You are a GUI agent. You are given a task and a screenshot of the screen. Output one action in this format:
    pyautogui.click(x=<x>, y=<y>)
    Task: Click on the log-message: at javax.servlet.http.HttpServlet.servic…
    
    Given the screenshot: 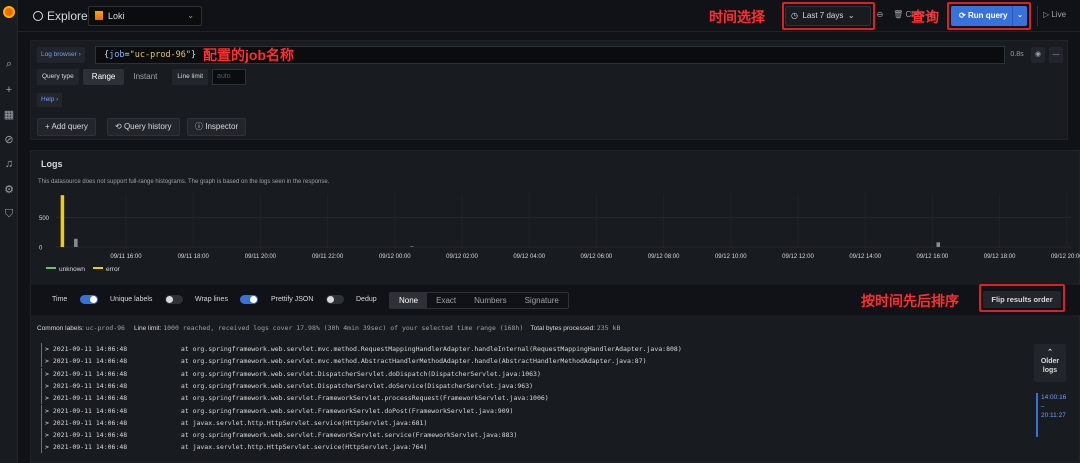 What is the action you would take?
    pyautogui.click(x=304, y=422)
    